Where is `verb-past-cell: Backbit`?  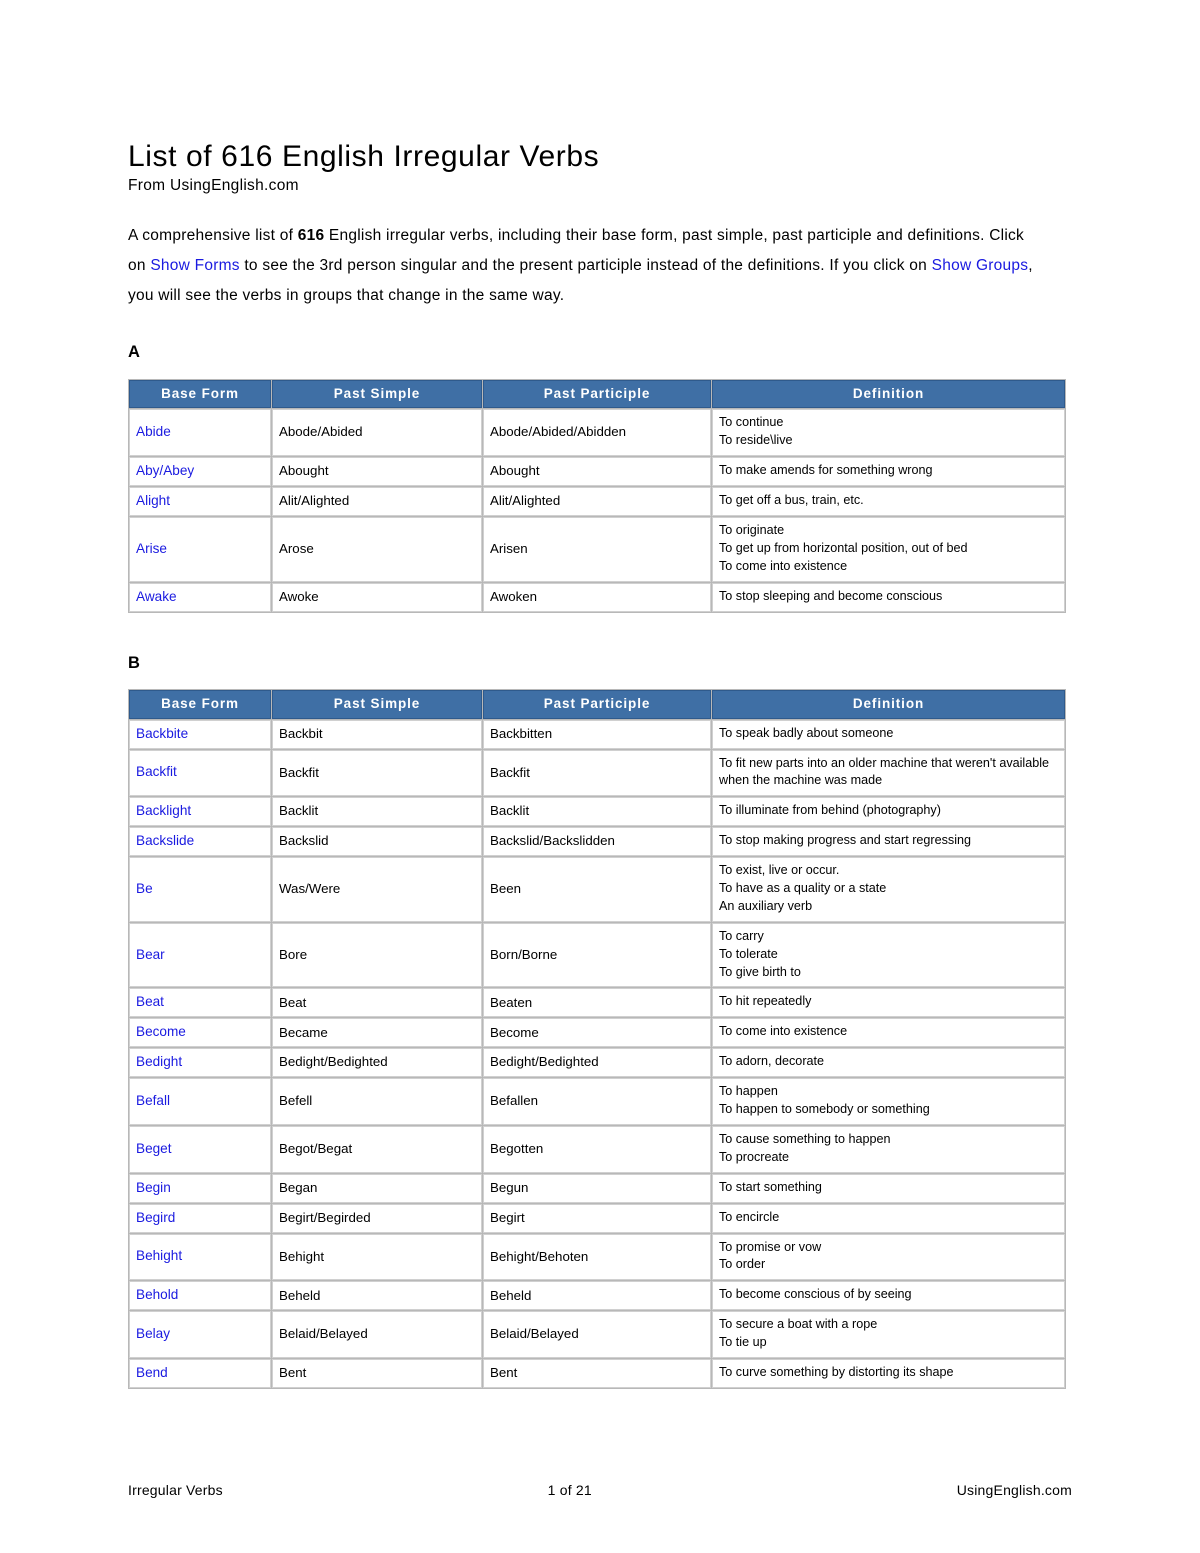
verb-past-cell: Backbit is located at coordinates (377, 734).